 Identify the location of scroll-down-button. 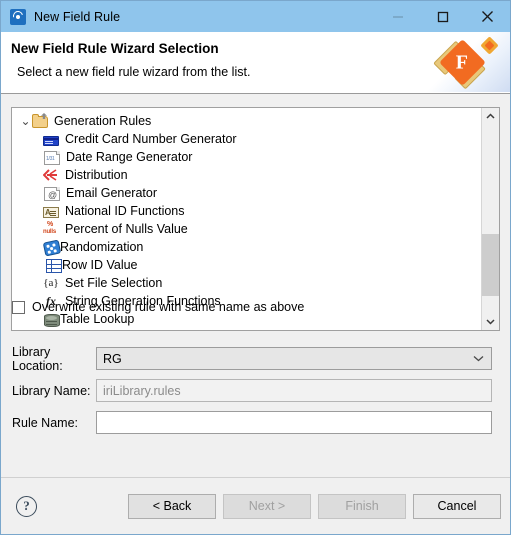
(490, 321).